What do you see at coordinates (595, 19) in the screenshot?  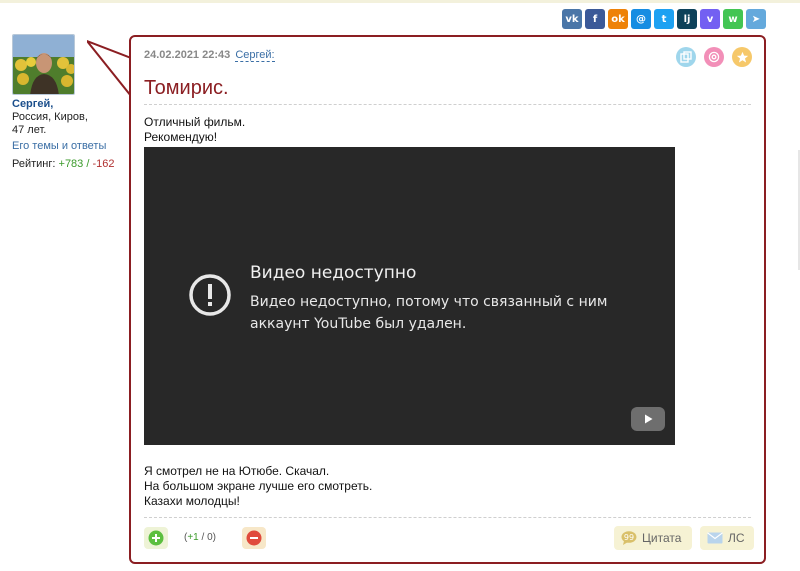 I see `facebook-icon: f` at bounding box center [595, 19].